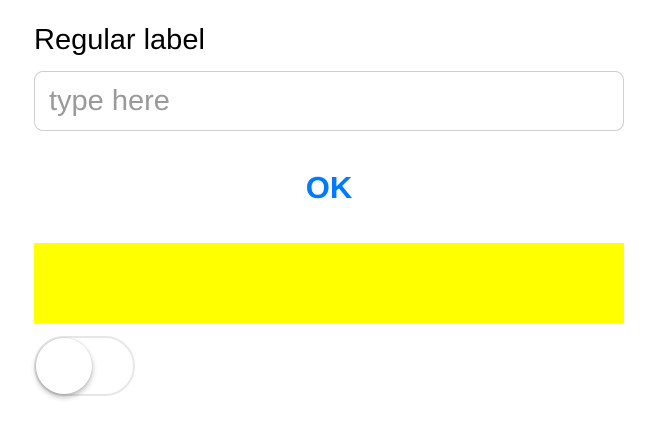 This screenshot has height=440, width=660. Describe the element at coordinates (329, 101) in the screenshot. I see `text-input-field` at that location.